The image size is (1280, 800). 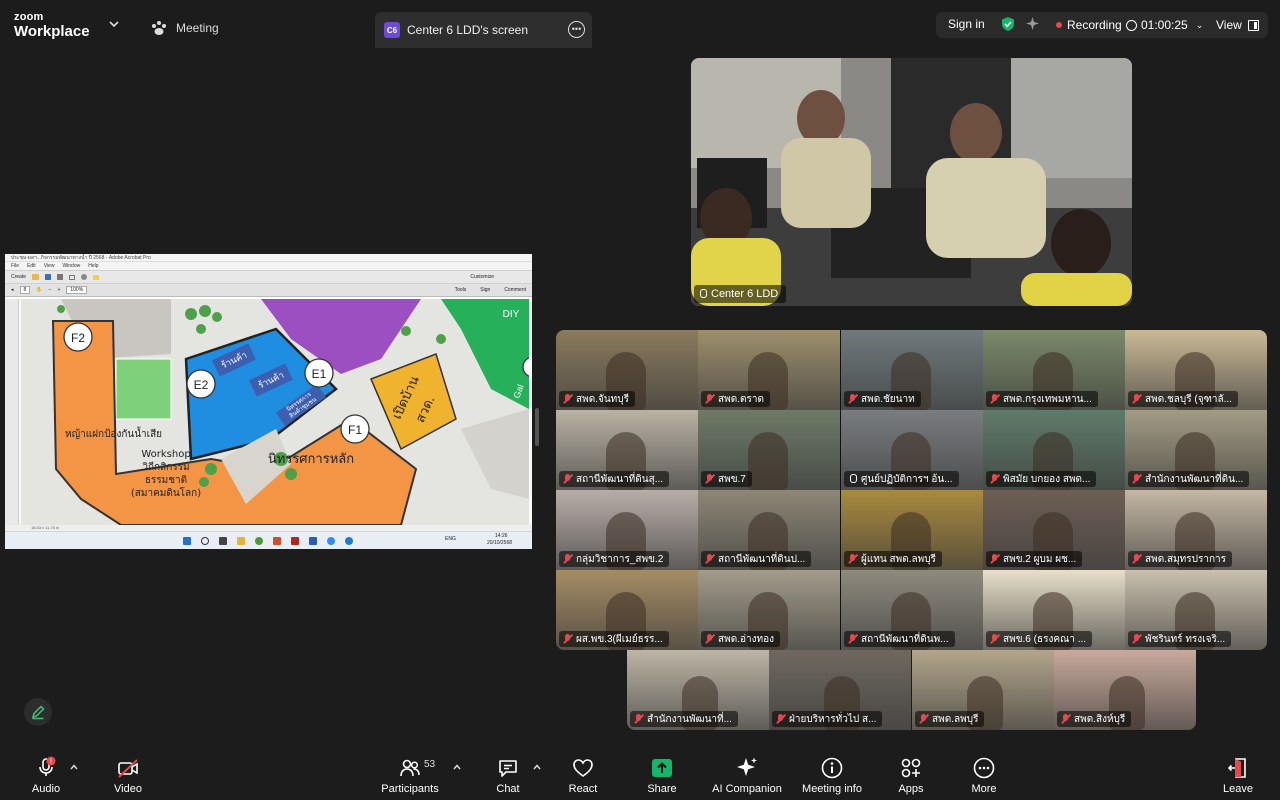 What do you see at coordinates (966, 24) in the screenshot?
I see `sign-in-button: Sign in` at bounding box center [966, 24].